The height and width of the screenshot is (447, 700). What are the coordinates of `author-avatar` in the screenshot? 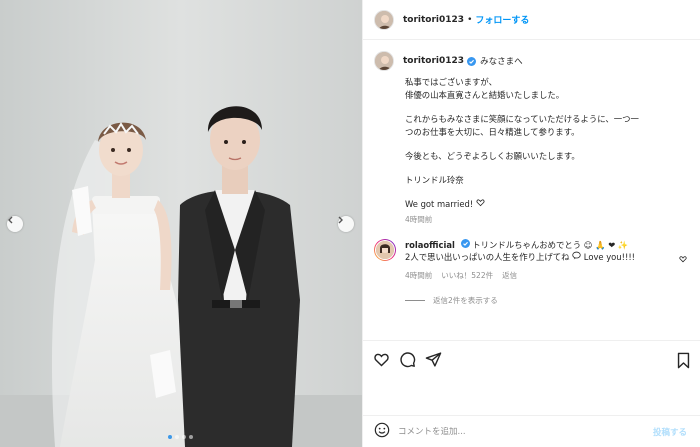 It's located at (384, 19).